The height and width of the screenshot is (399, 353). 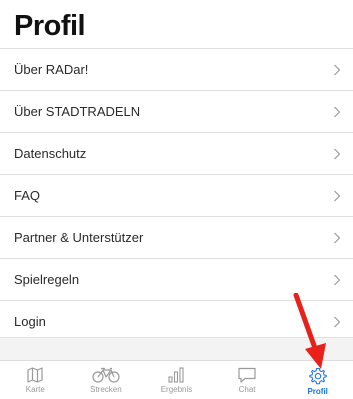 I want to click on menu-item-label: Über RADar!, so click(x=51, y=69).